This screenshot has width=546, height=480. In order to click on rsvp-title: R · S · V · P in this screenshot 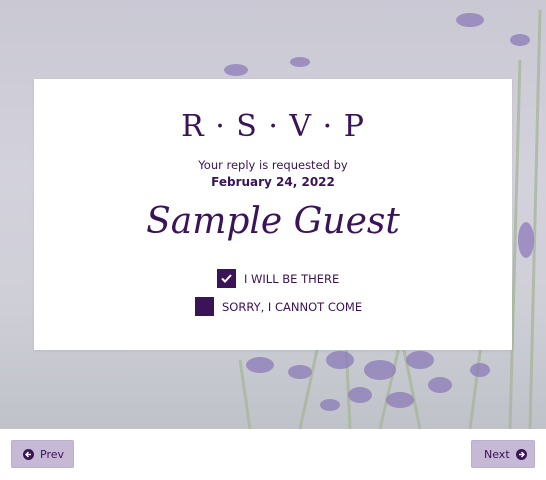, I will do `click(273, 126)`.